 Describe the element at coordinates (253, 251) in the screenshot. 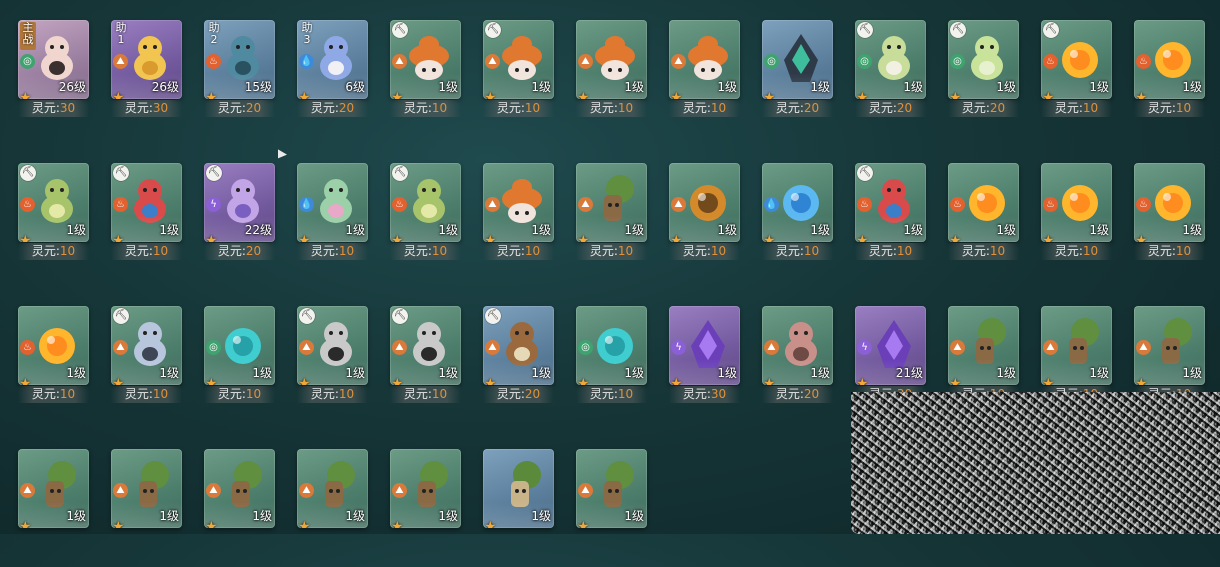

I see `spirit-cost-value: 20` at that location.